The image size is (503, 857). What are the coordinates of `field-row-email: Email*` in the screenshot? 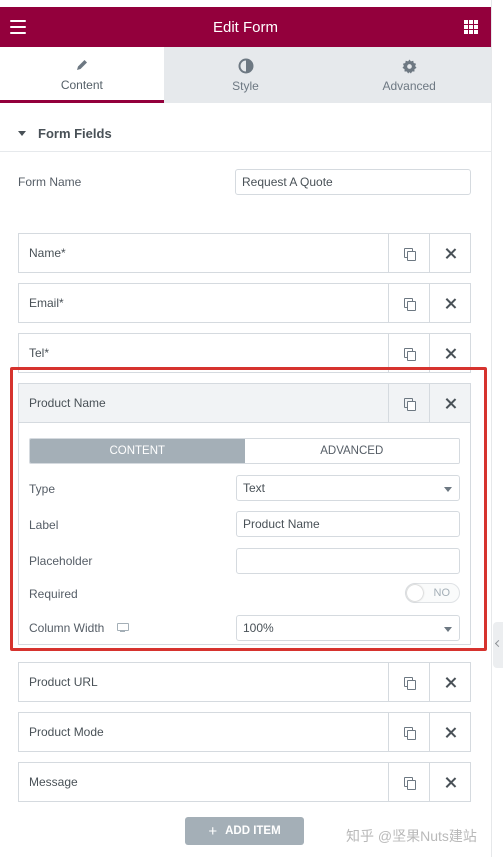 It's located at (244, 303).